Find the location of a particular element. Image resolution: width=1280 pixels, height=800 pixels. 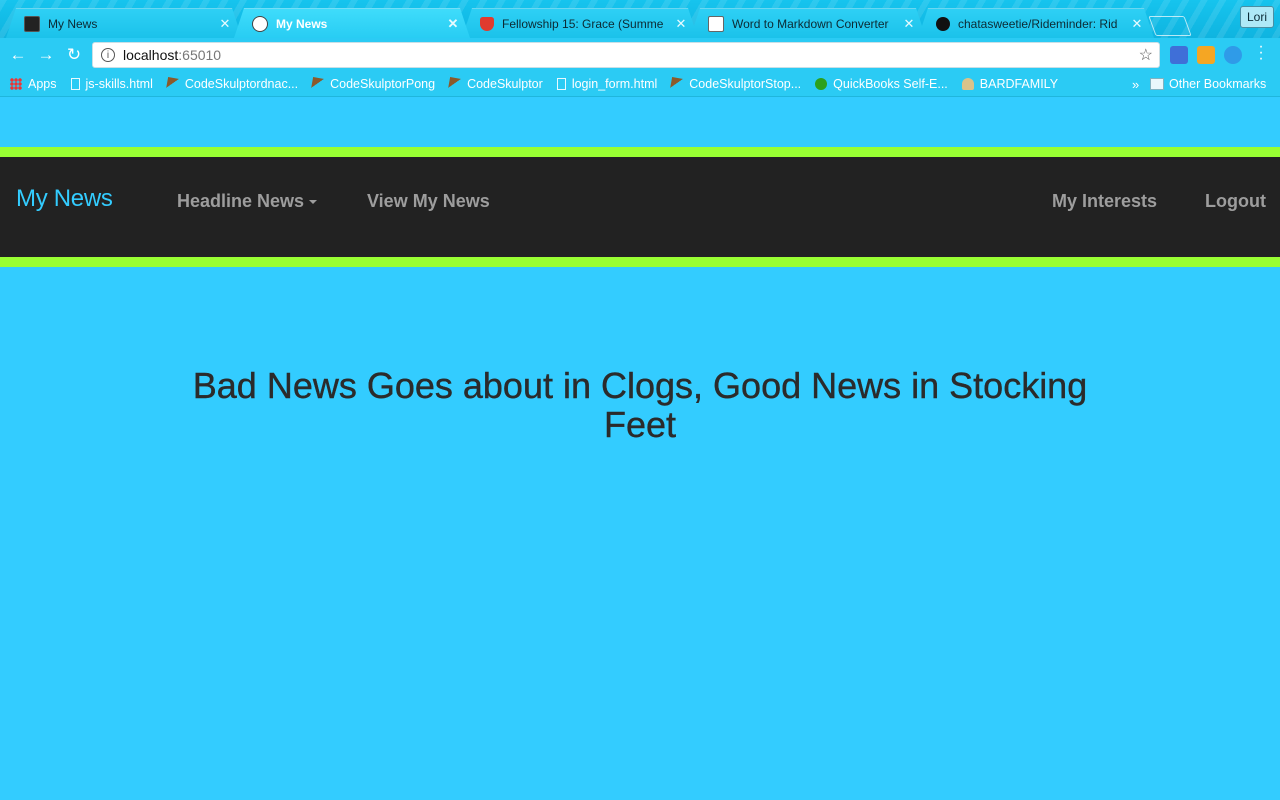

headline-news-label: Headline News is located at coordinates (241, 201).